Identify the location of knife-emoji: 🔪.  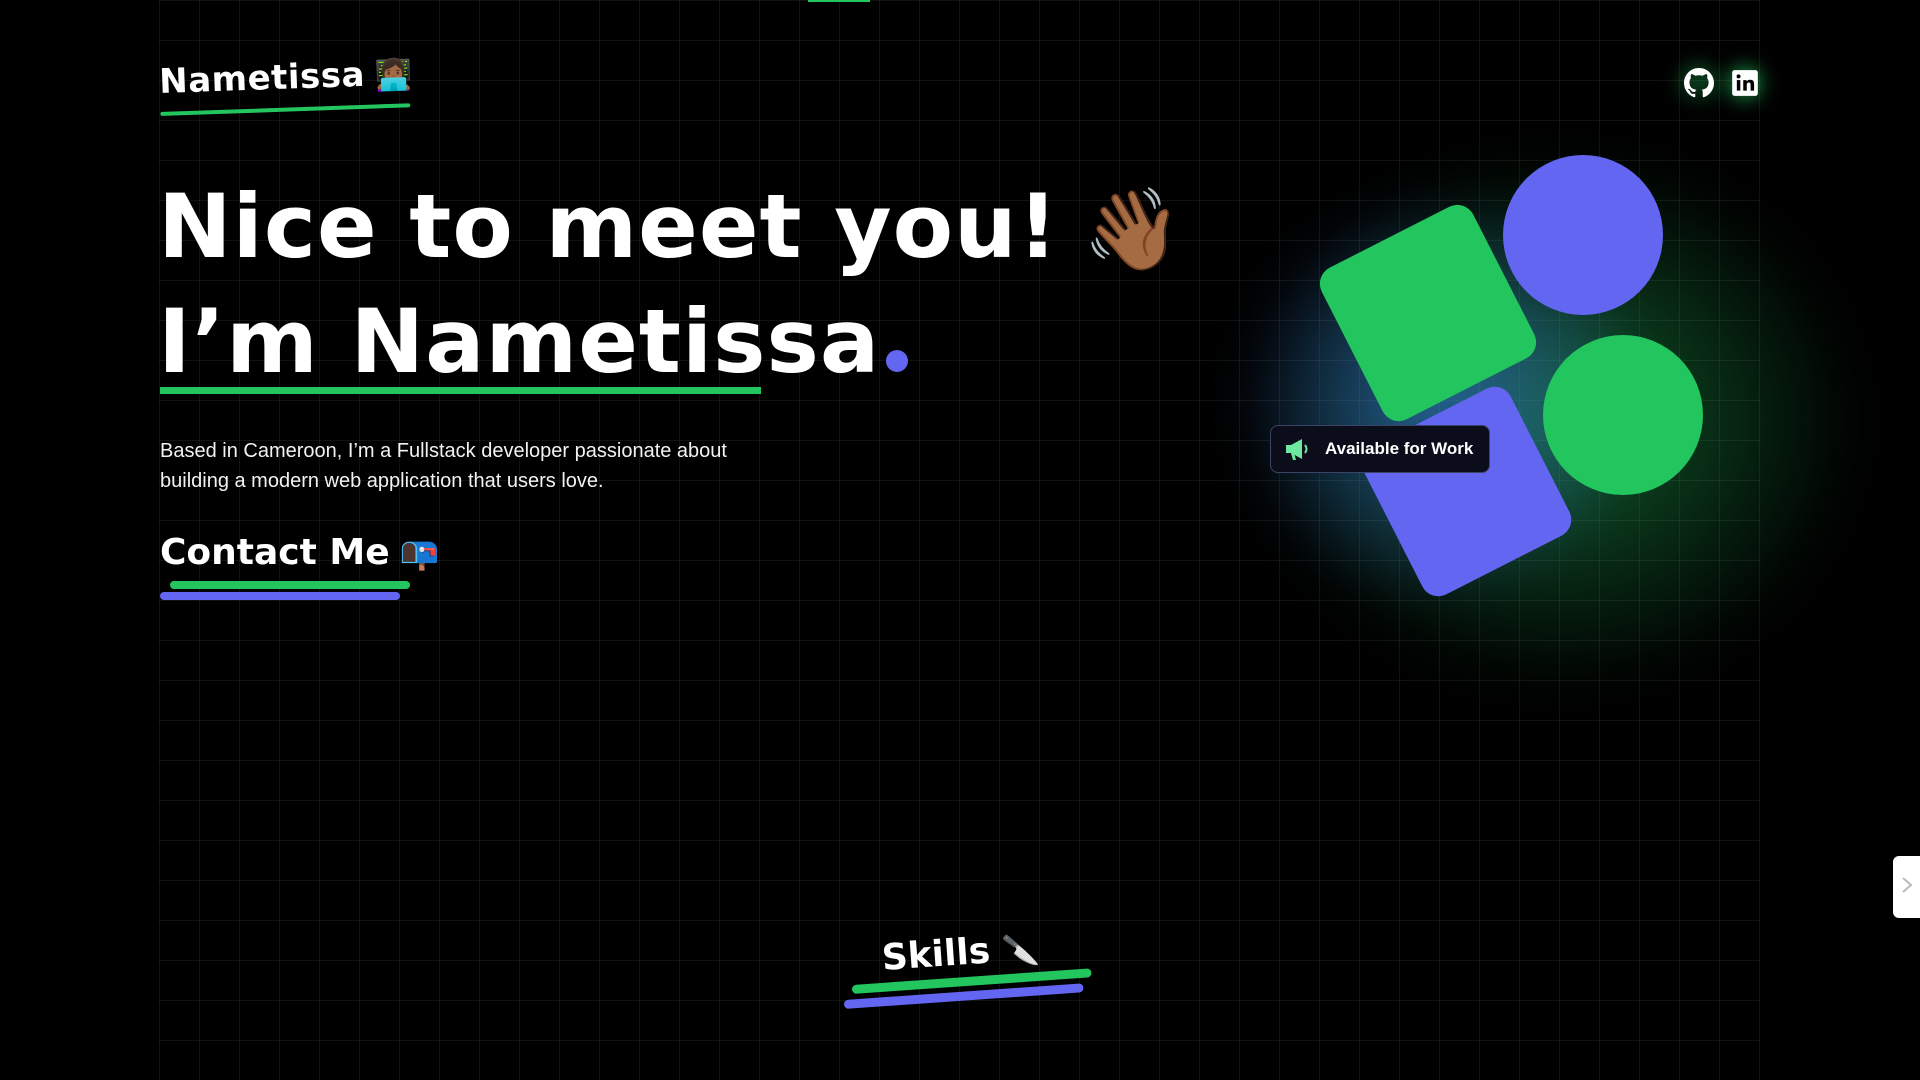
(1020, 951).